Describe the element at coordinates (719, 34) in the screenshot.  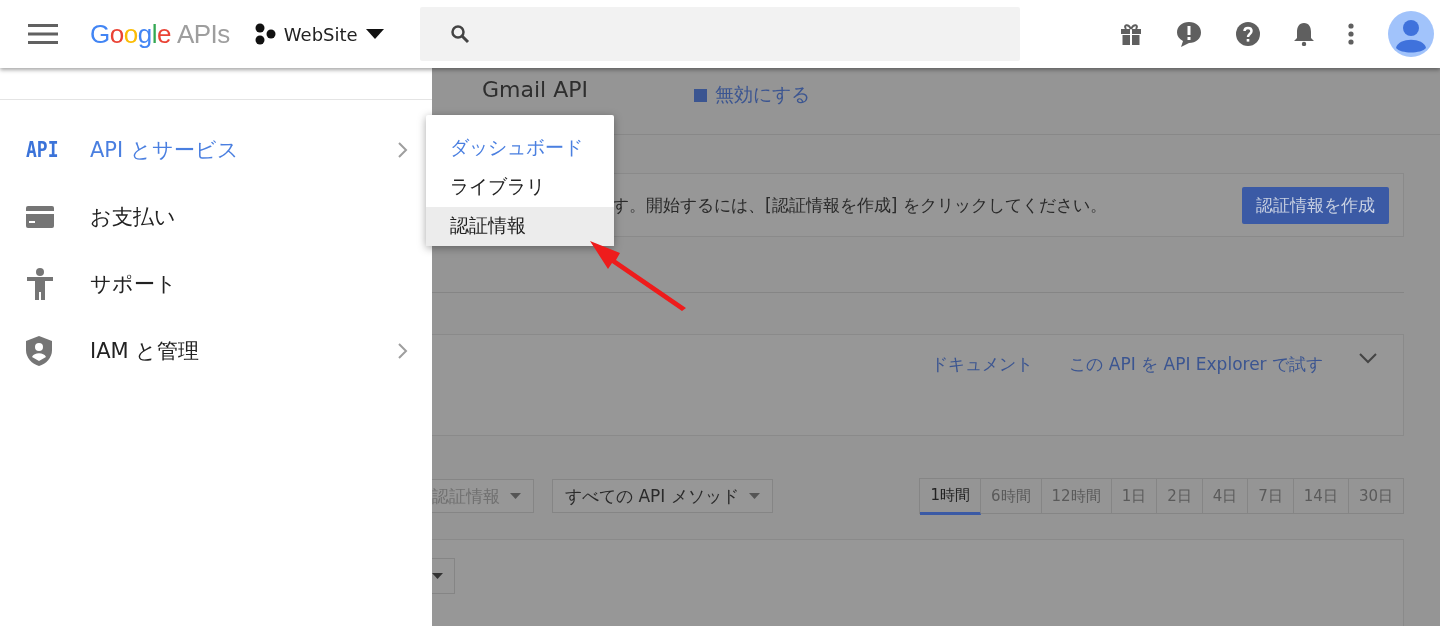
I see `search-field` at that location.